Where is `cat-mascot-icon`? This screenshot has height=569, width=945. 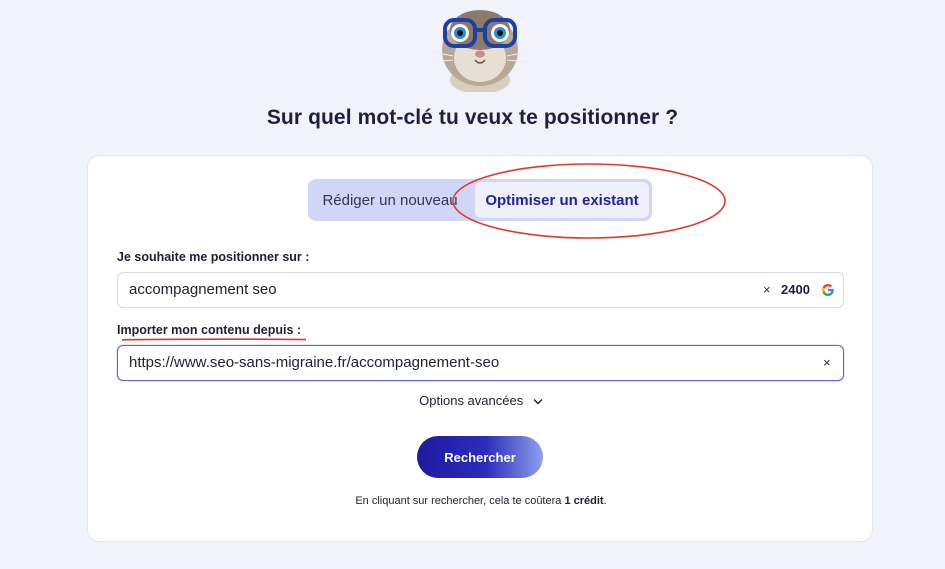 cat-mascot-icon is located at coordinates (480, 51).